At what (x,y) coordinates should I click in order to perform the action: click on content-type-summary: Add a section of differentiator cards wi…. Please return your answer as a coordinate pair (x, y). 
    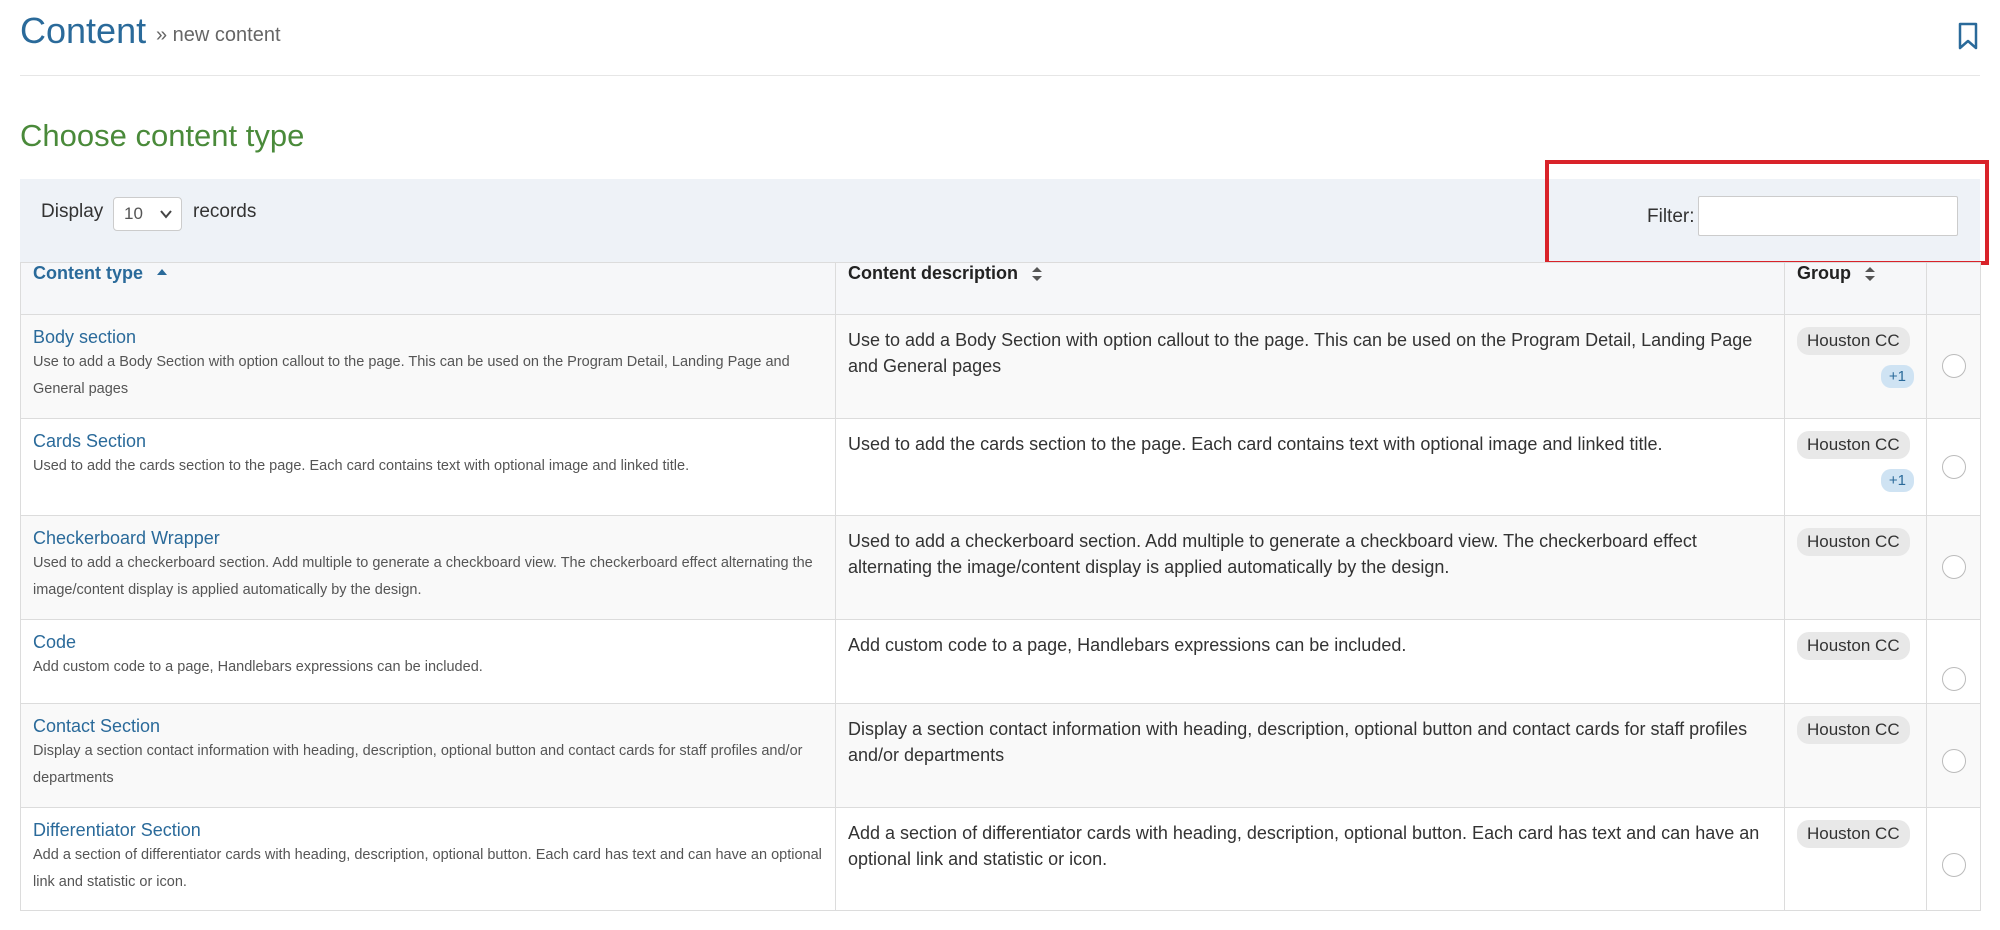
    Looking at the image, I should click on (427, 868).